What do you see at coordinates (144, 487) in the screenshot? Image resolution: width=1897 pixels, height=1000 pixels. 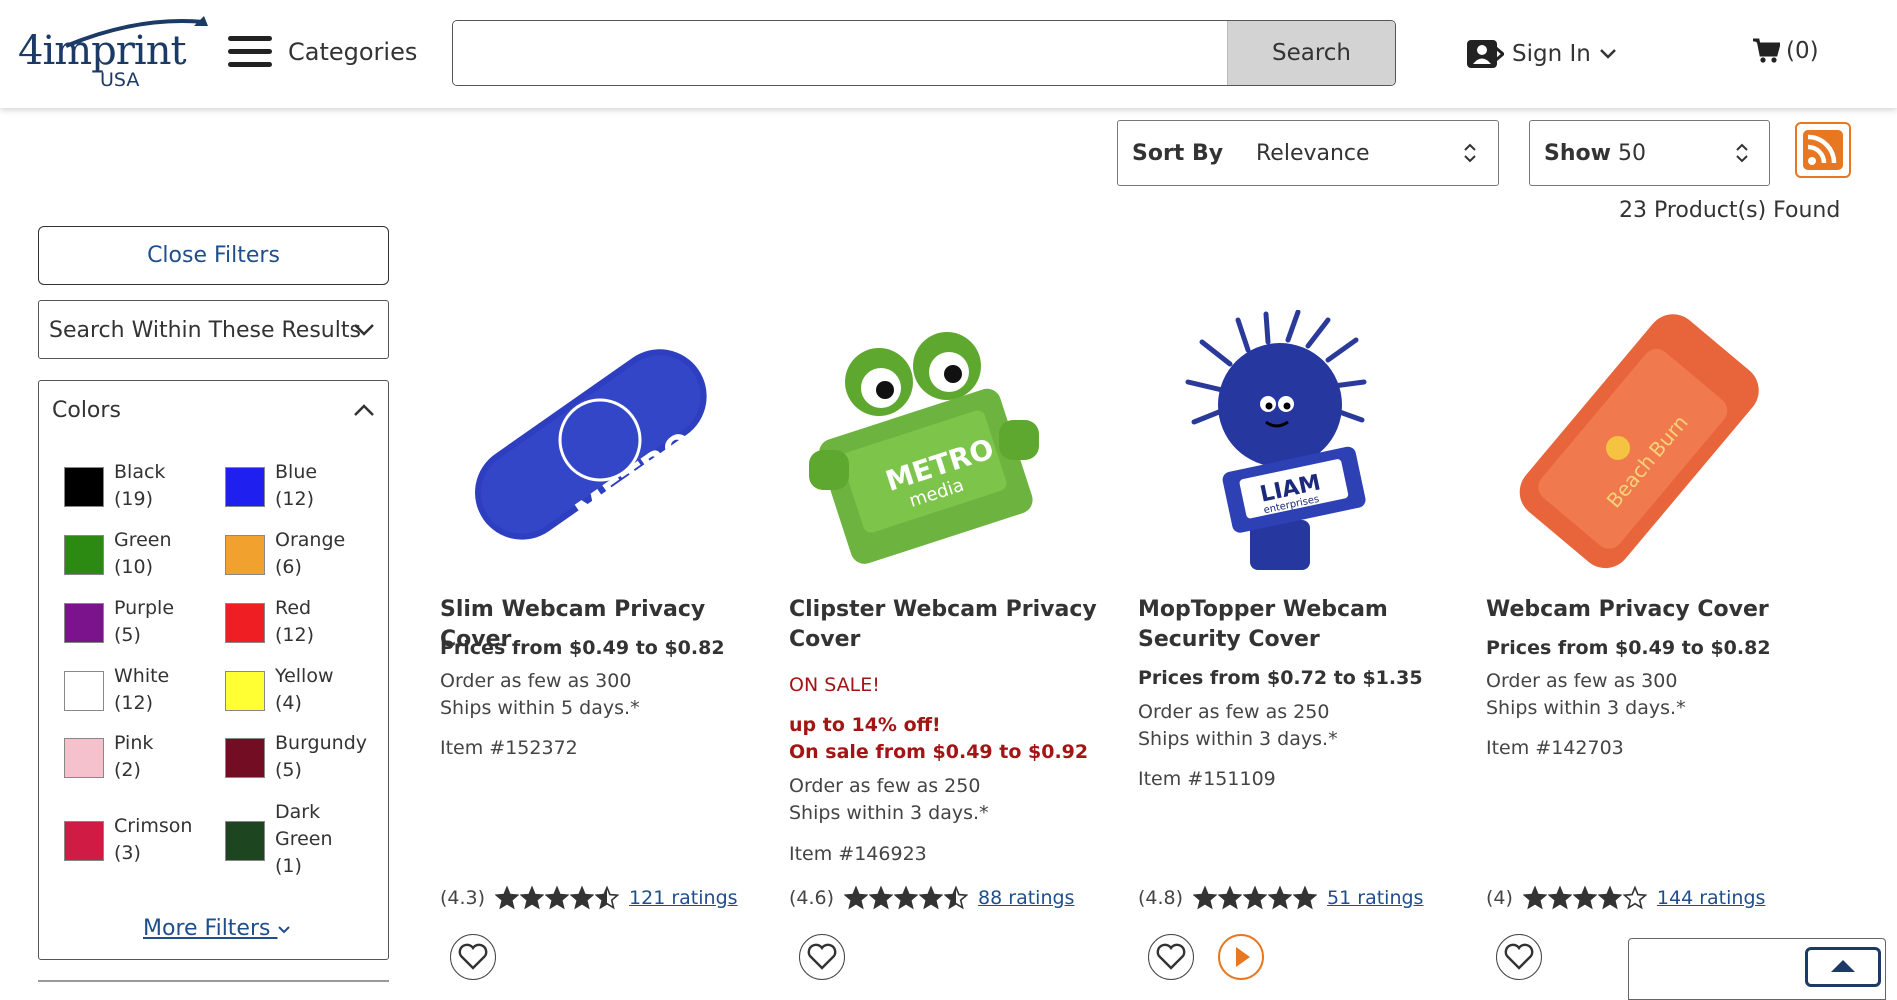 I see `color-filter-black: Black (19)` at bounding box center [144, 487].